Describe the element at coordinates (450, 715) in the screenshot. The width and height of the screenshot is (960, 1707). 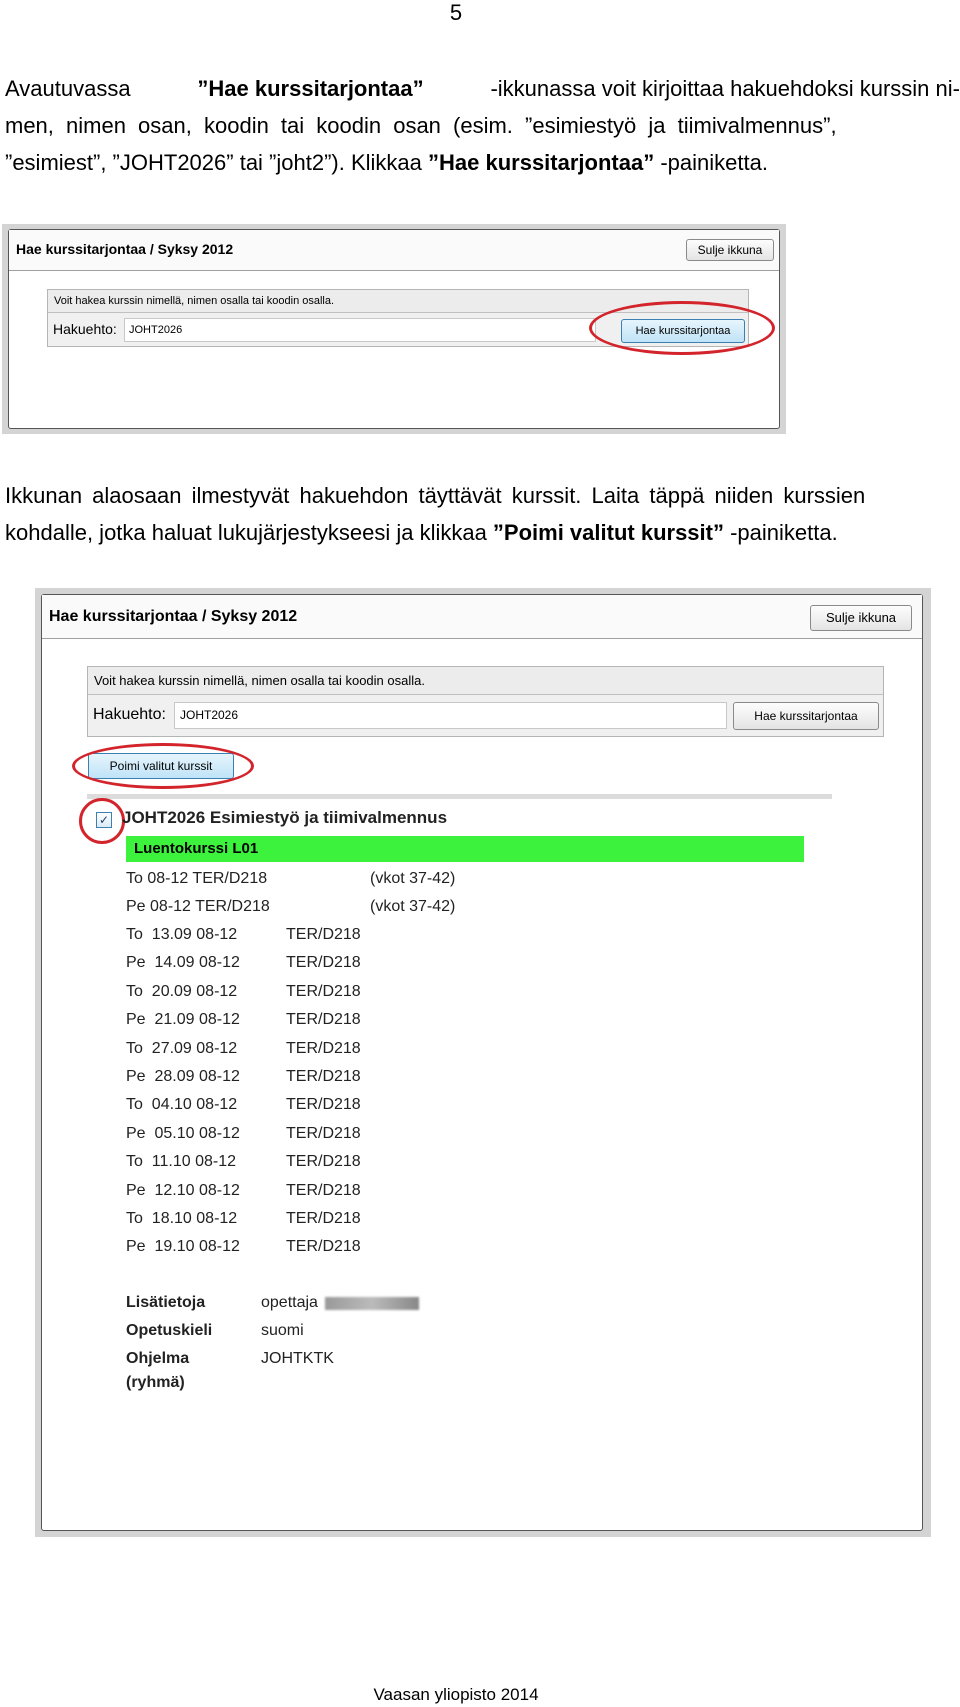
I see `search-input-2: JOHT2026` at that location.